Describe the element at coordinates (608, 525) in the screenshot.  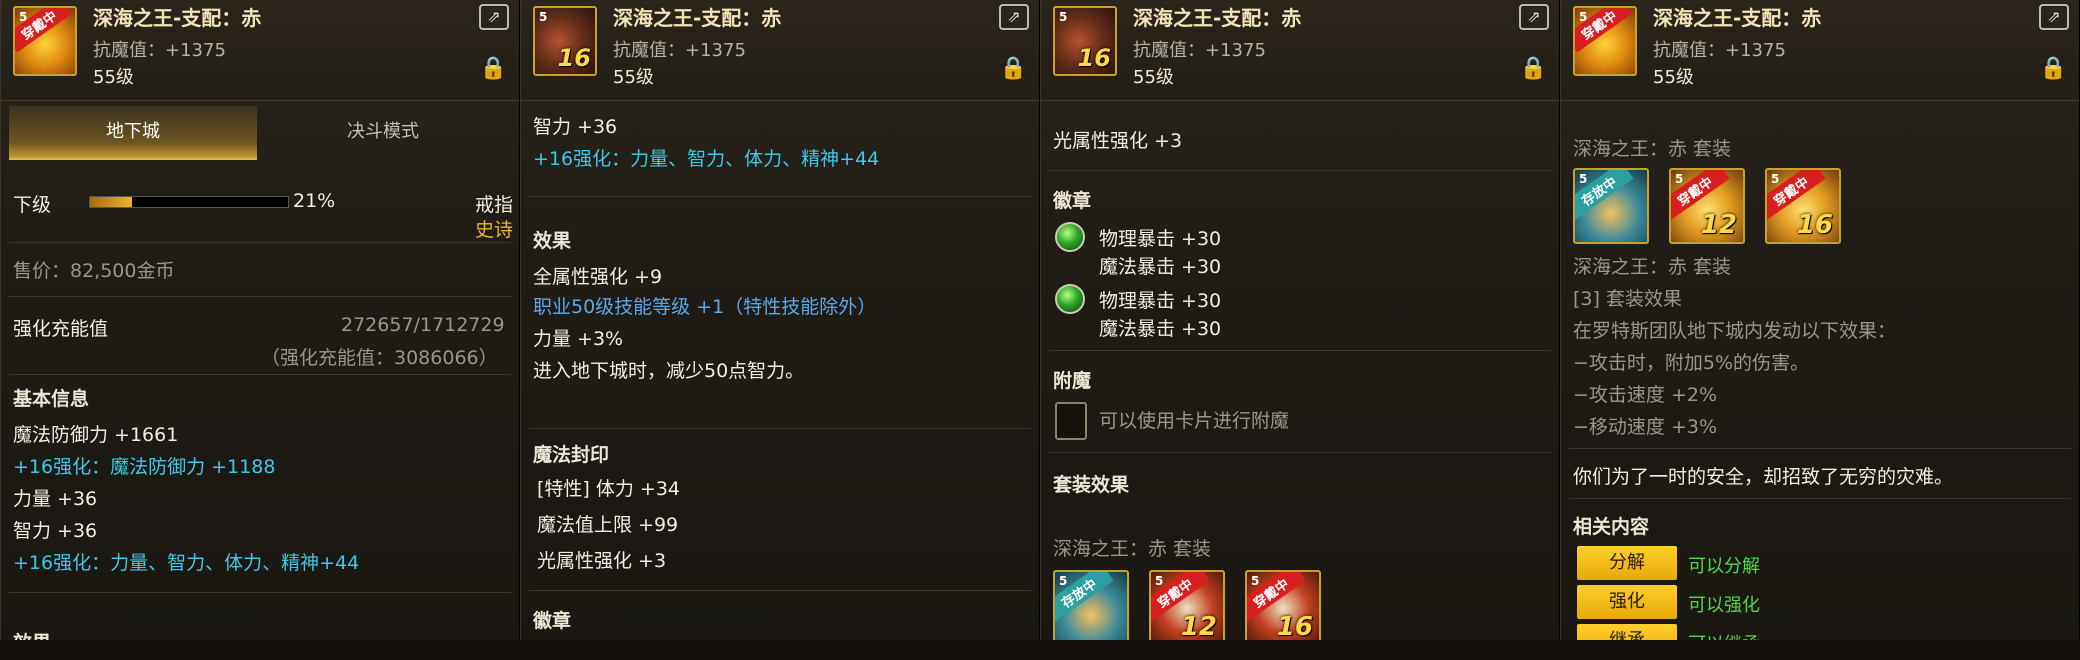
I see `seal-line: 魔法值上限 +99` at that location.